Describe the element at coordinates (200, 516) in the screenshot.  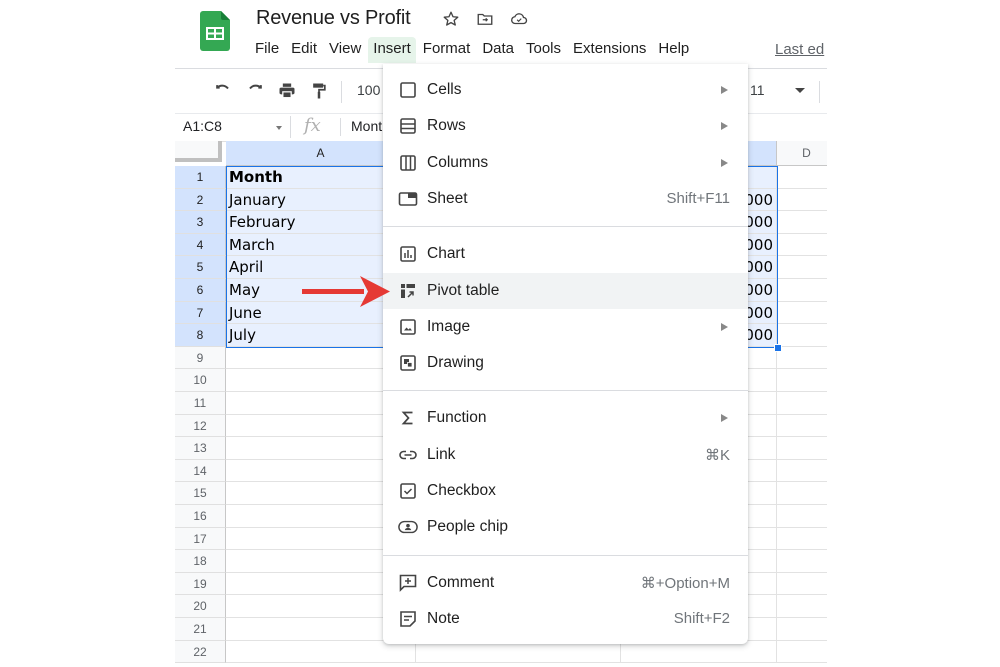
I see `row-header: 16` at that location.